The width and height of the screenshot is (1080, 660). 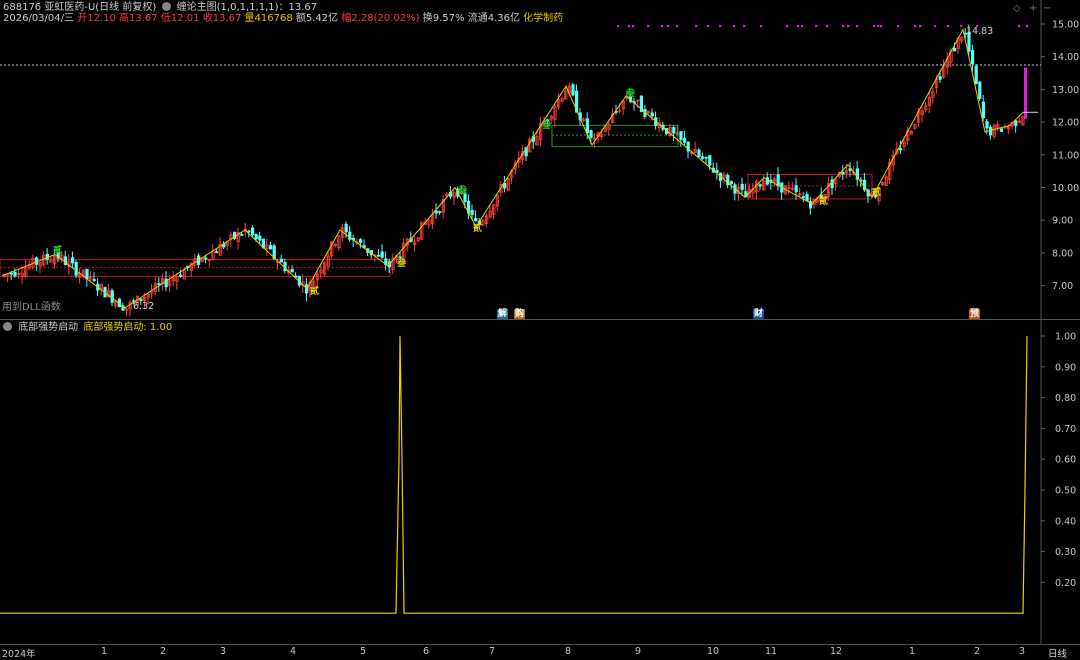 I want to click on event-badge: 预, so click(x=975, y=314).